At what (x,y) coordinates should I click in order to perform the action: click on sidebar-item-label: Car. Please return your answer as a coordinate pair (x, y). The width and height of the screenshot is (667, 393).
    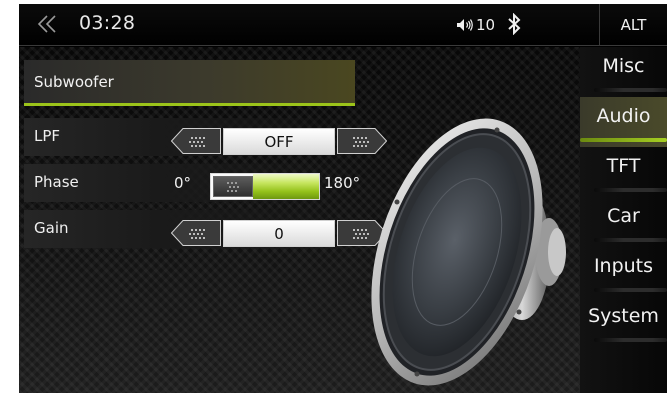
    Looking at the image, I should click on (623, 216).